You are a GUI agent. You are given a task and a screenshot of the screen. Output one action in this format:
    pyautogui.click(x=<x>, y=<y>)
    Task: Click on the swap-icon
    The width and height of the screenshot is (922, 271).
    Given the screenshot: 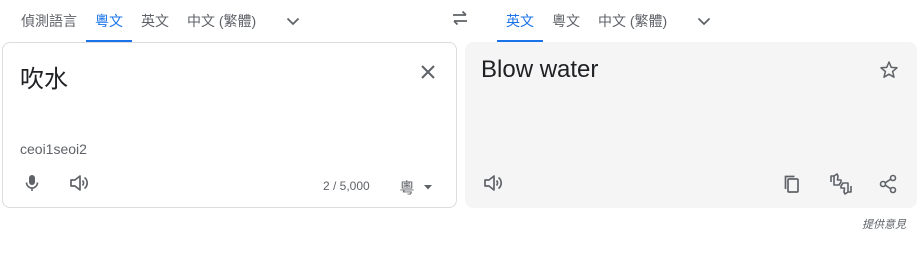 What is the action you would take?
    pyautogui.click(x=460, y=18)
    